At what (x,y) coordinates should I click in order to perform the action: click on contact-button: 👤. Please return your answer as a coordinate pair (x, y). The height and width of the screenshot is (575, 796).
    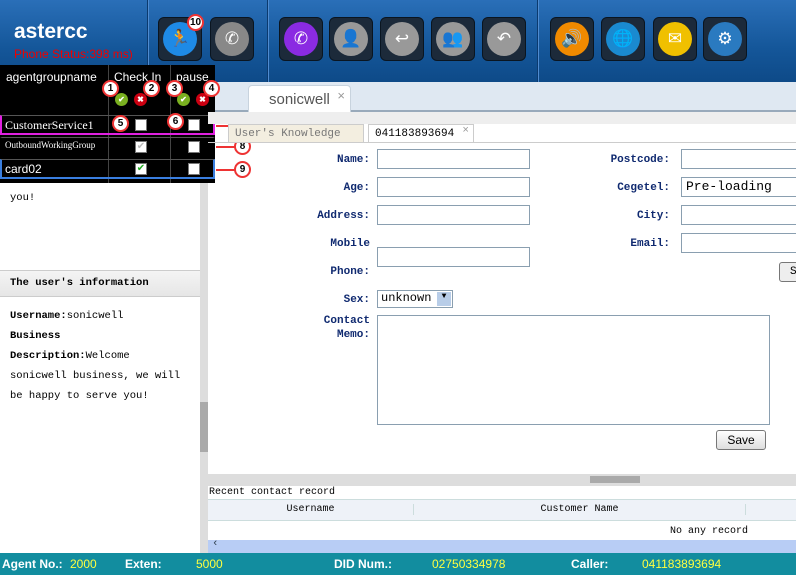
    Looking at the image, I should click on (351, 39).